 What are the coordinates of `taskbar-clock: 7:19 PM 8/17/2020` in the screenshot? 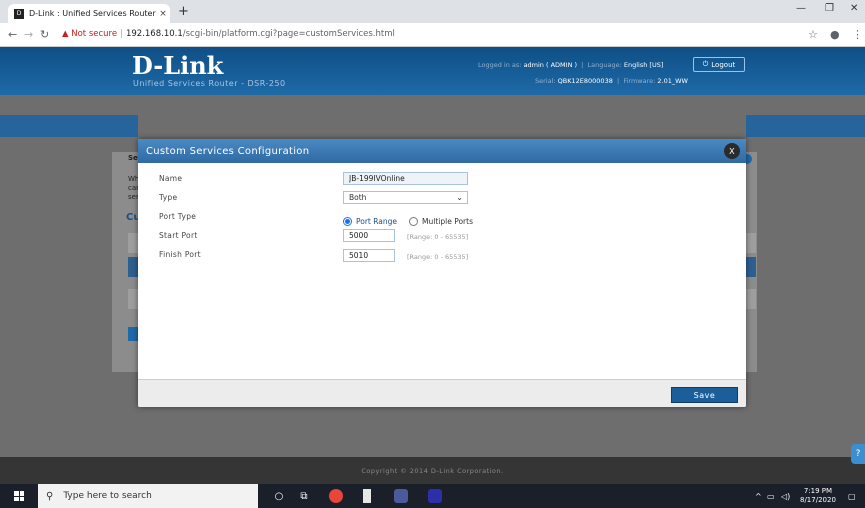 It's located at (818, 496).